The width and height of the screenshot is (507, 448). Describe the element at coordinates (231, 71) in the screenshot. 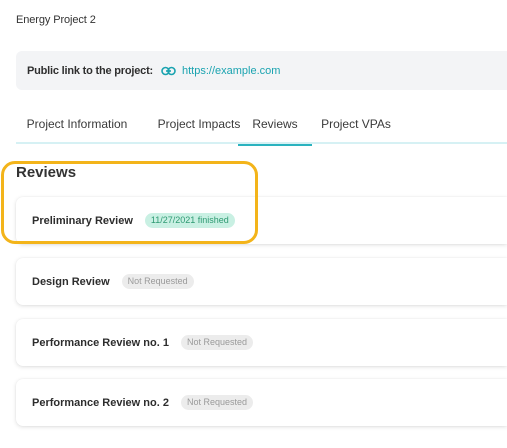

I see `public-link-url: https://example.com` at that location.